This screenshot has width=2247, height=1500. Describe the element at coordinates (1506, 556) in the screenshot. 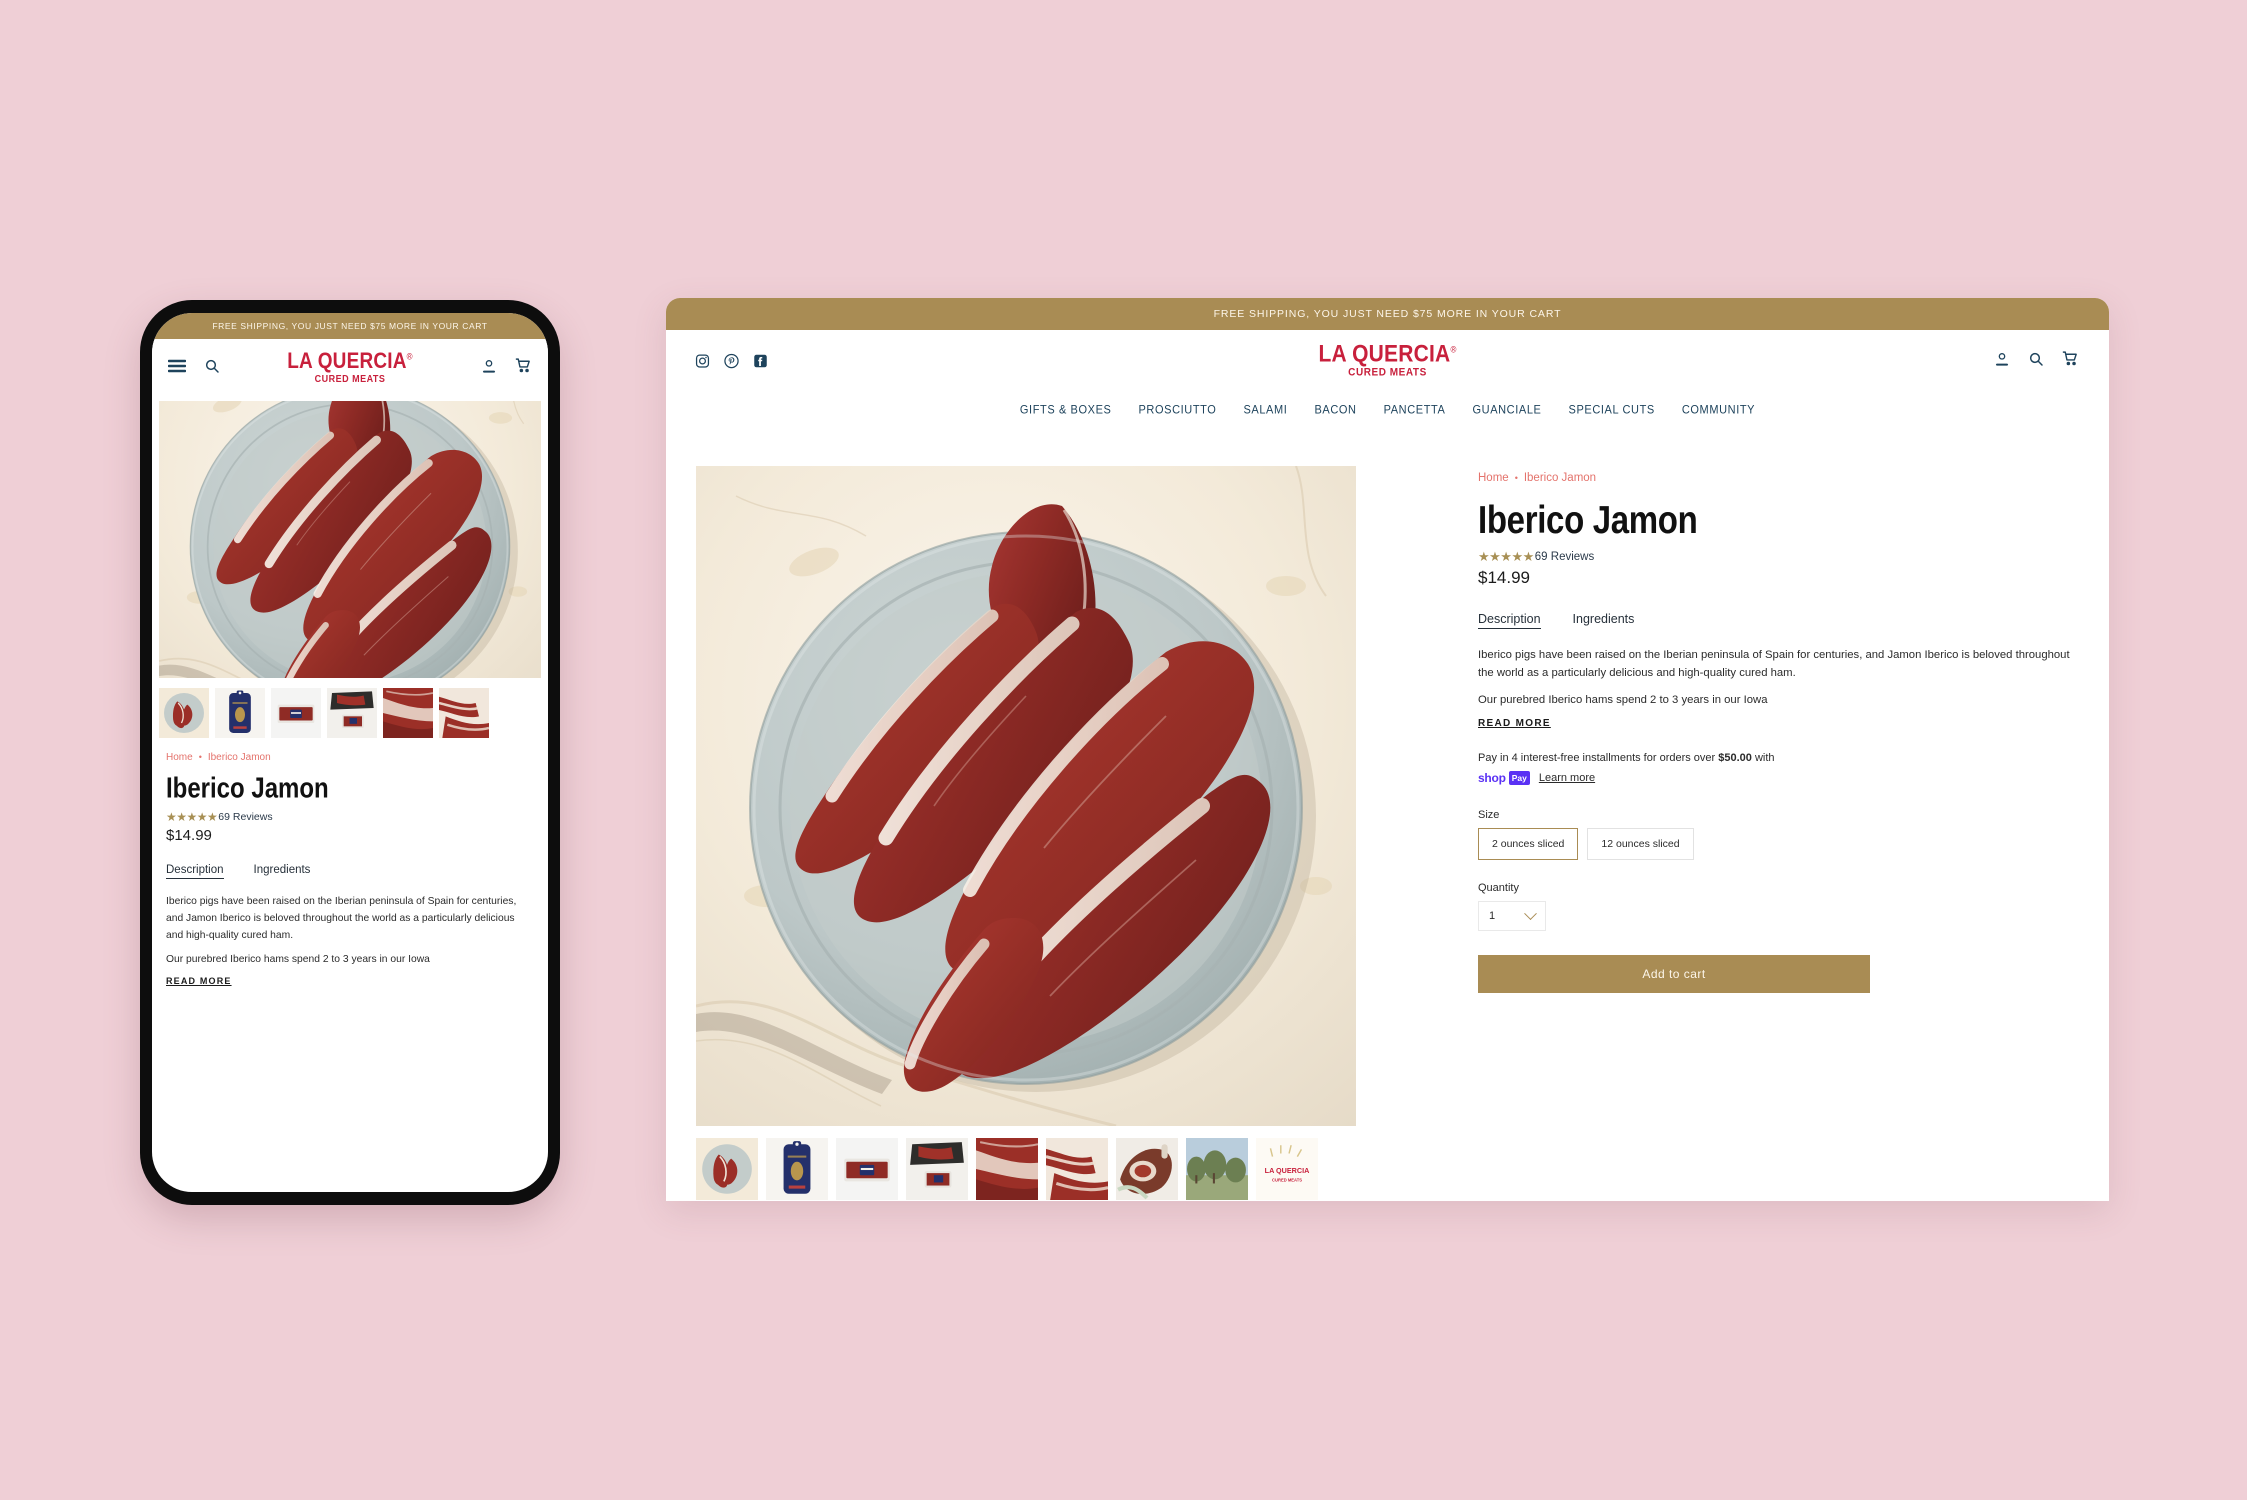

I see `rating-stars: ★★★★★` at that location.